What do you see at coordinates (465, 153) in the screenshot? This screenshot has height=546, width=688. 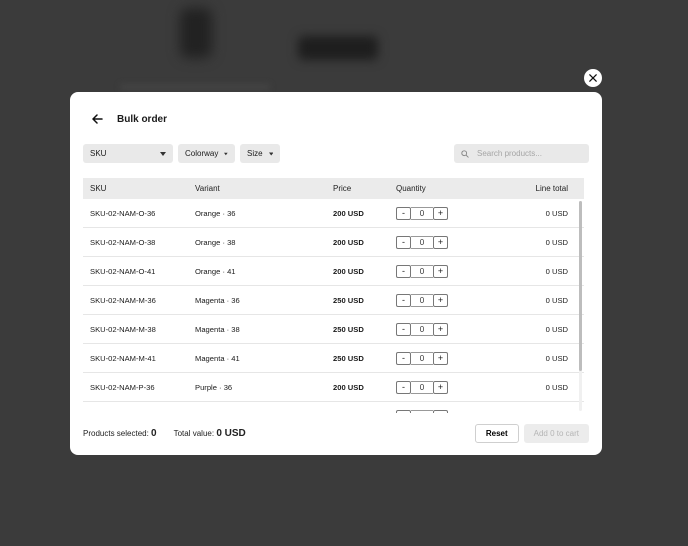 I see `search-icon` at bounding box center [465, 153].